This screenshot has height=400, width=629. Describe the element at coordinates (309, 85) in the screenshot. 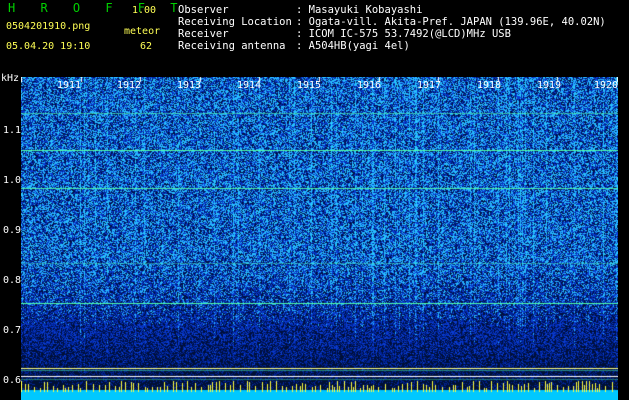

I see `x-tick-label: 1915` at that location.